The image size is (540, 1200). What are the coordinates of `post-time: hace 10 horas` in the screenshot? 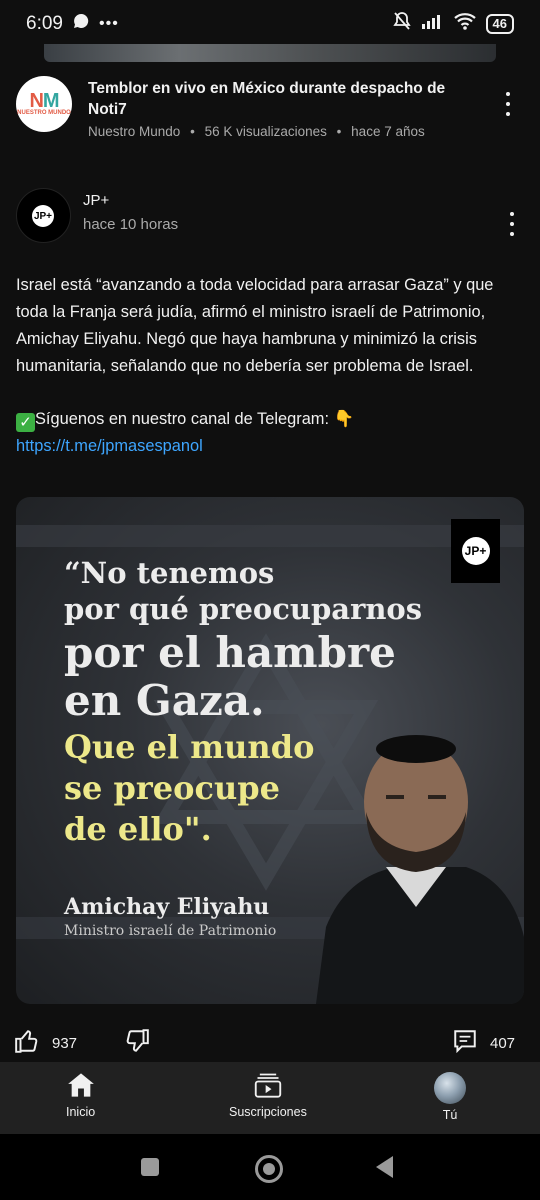 It's located at (131, 224).